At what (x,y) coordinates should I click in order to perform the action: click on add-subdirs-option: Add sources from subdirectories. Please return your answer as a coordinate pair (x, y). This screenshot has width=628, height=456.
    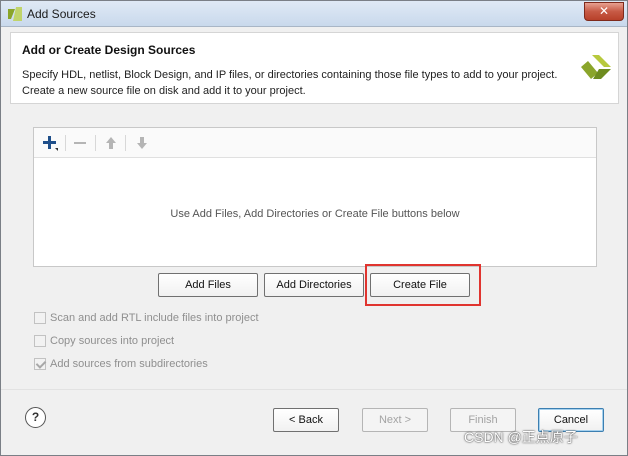
    Looking at the image, I should click on (121, 364).